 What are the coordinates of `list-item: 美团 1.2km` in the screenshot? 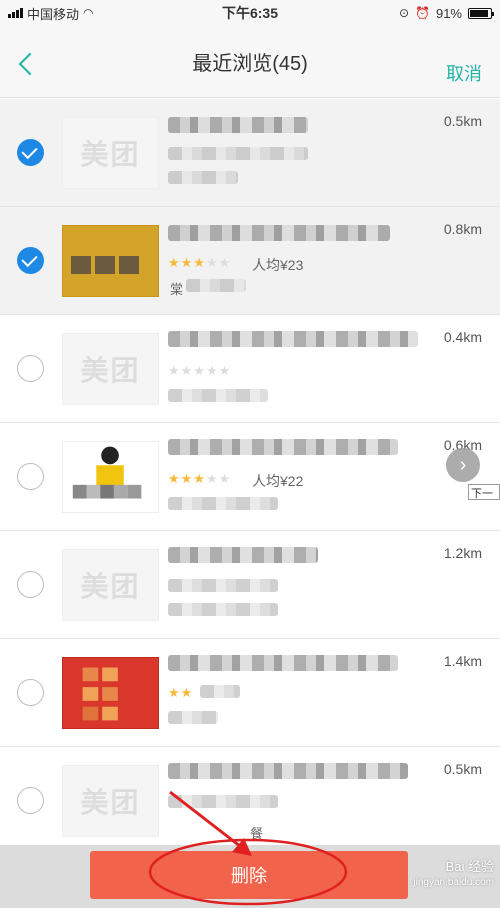 It's located at (250, 585).